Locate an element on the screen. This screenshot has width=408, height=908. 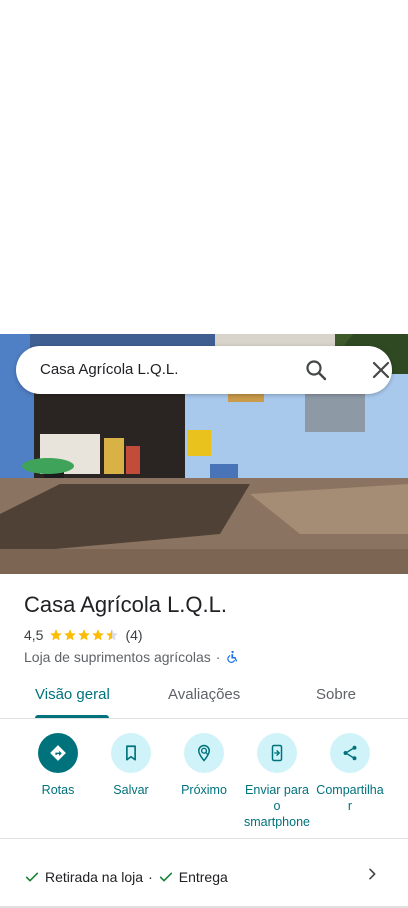
send-to-phone-label-line: o is located at coordinates (277, 806).